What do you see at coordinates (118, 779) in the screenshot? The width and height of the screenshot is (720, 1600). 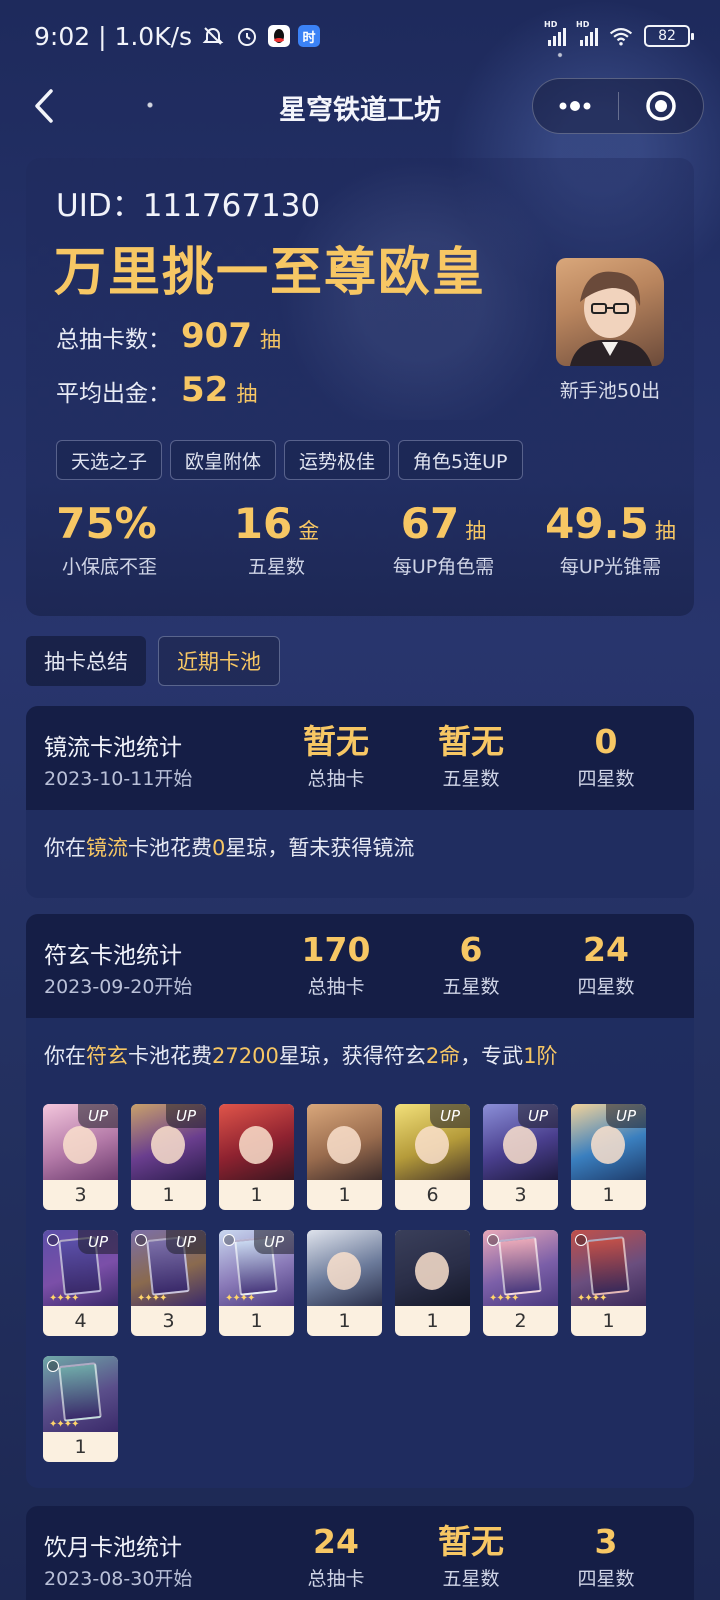 I see `pool-date: 2023-10-11开始` at bounding box center [118, 779].